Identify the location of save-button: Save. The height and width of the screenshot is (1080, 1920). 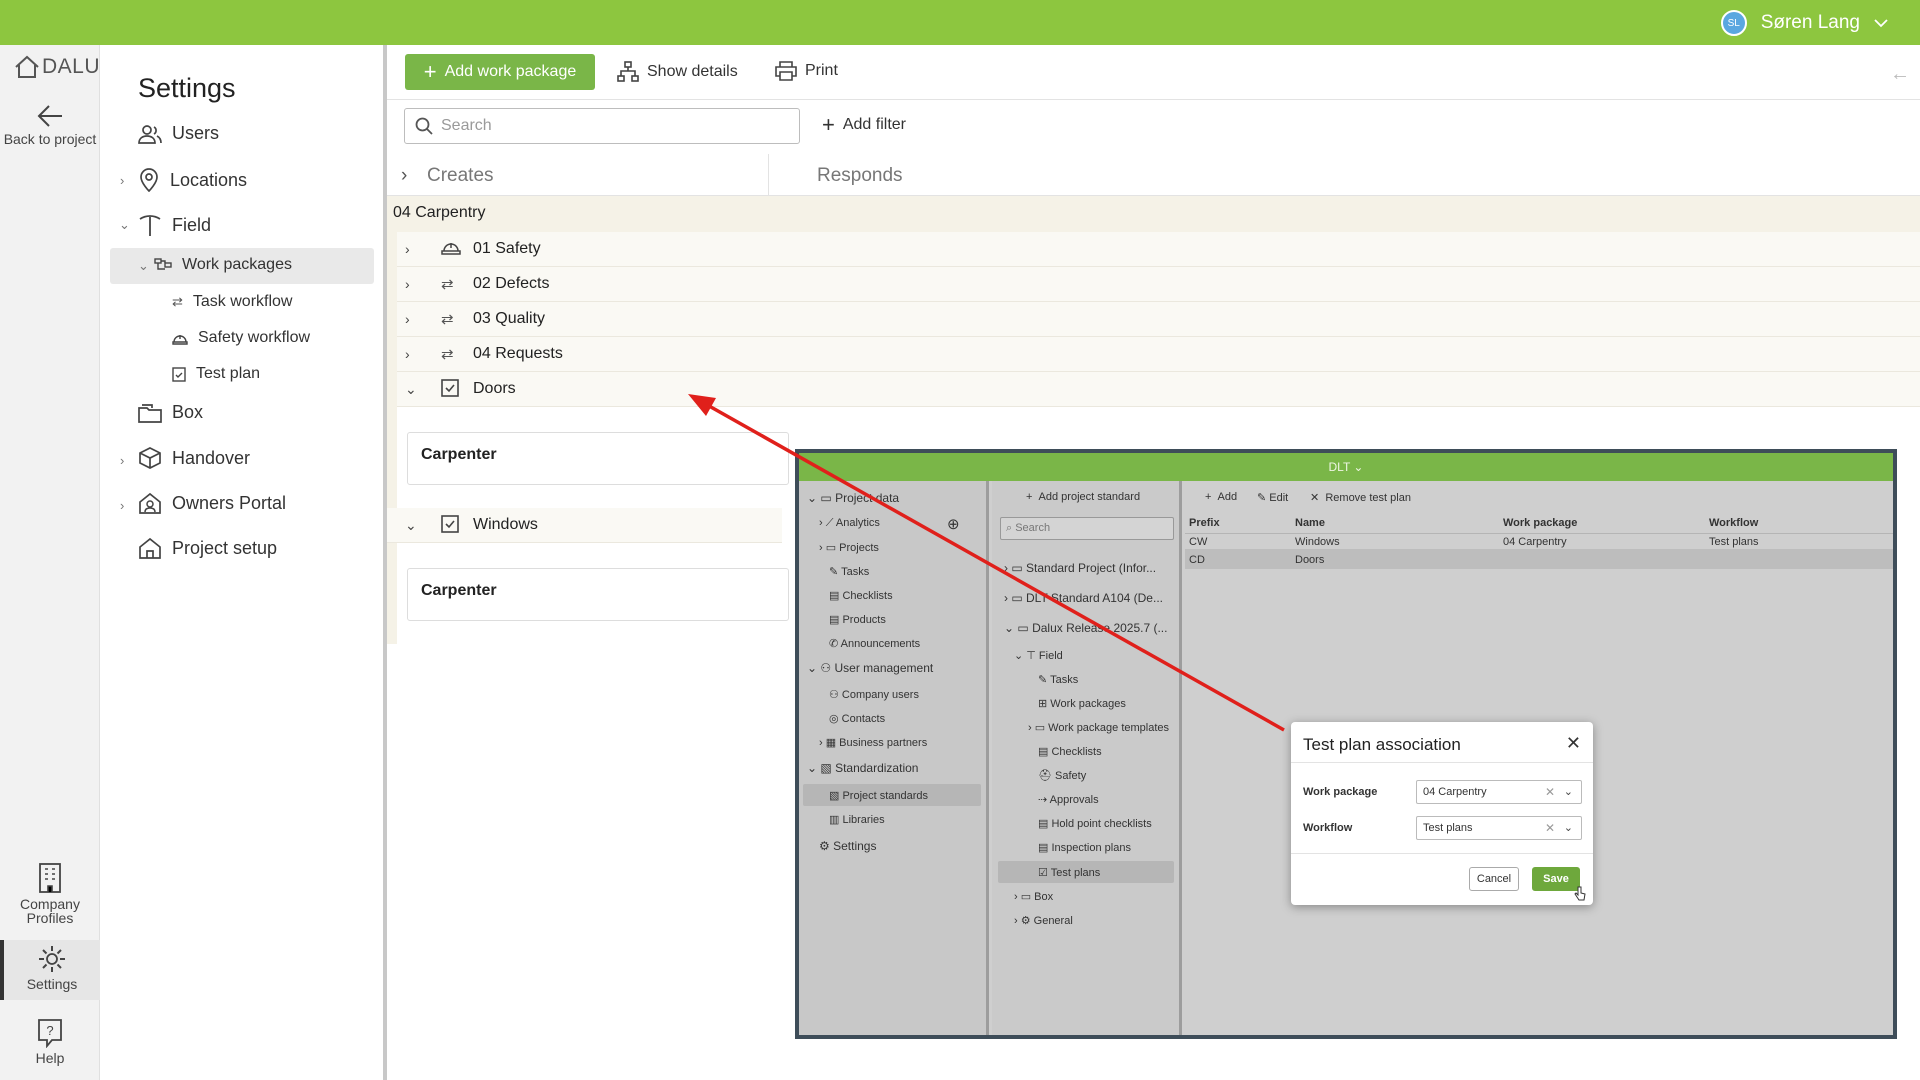
(1556, 879).